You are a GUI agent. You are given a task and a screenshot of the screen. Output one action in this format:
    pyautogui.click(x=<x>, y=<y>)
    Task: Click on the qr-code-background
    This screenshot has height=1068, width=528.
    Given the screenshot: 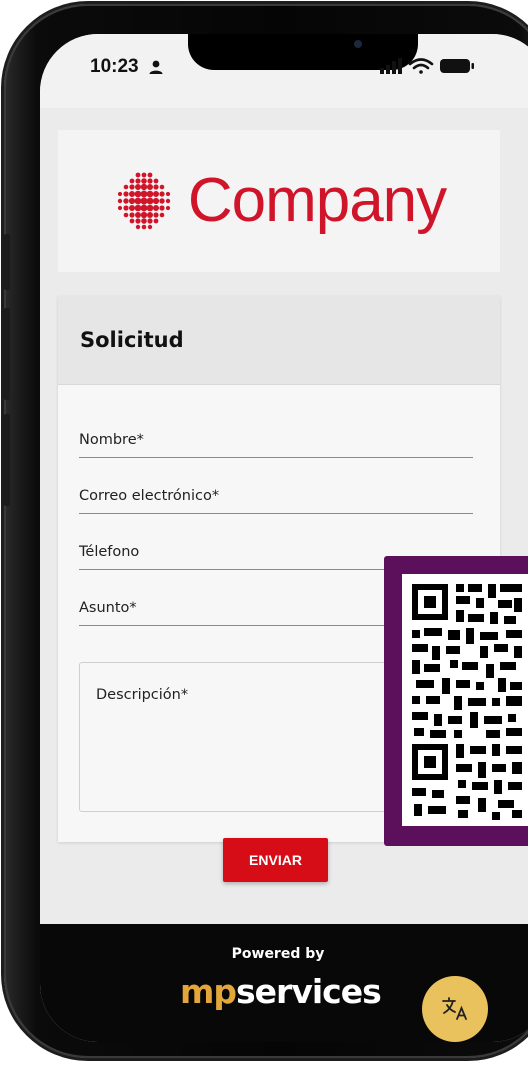 What is the action you would take?
    pyautogui.click(x=465, y=700)
    